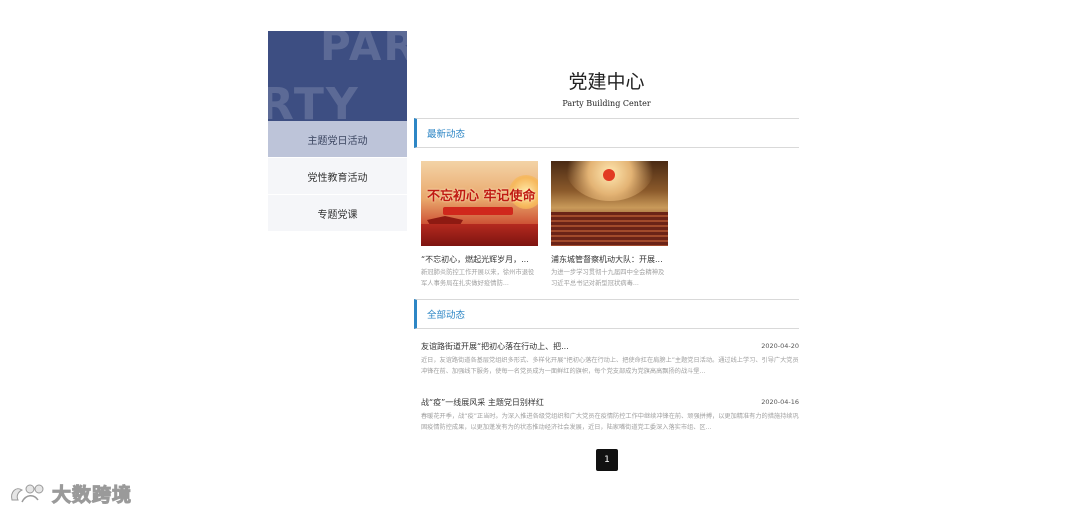  I want to click on sidebar-item-label: 党性教育活动, so click(337, 178).